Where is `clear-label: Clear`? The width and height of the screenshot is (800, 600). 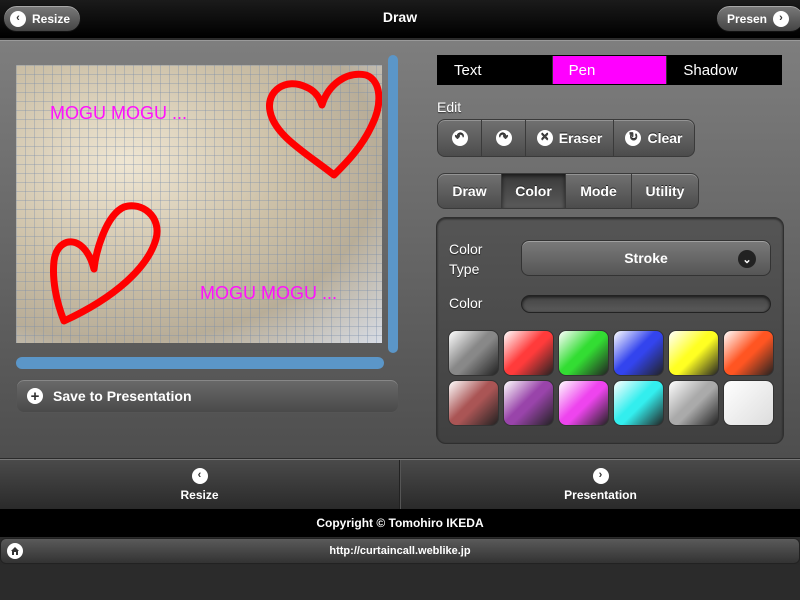 clear-label: Clear is located at coordinates (665, 138).